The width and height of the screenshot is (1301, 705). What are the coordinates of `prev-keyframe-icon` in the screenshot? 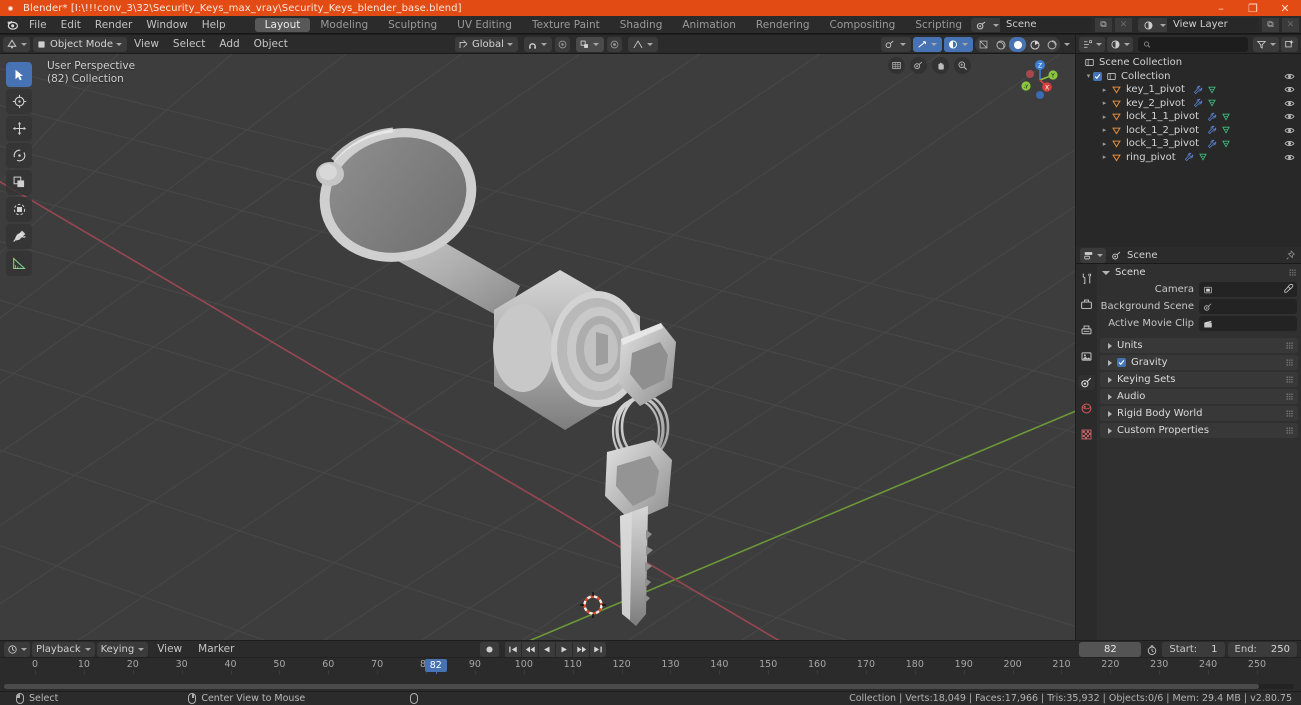 It's located at (530, 649).